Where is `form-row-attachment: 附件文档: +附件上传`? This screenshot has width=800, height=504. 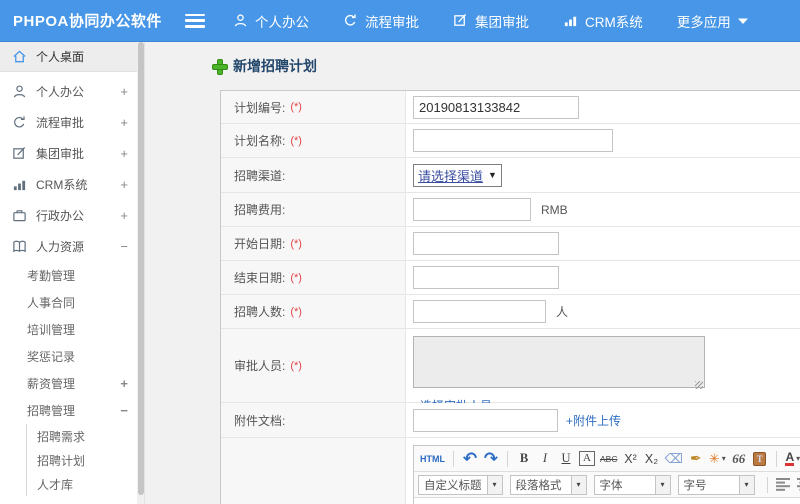
form-row-attachment: 附件文档: +附件上传 is located at coordinates (510, 420).